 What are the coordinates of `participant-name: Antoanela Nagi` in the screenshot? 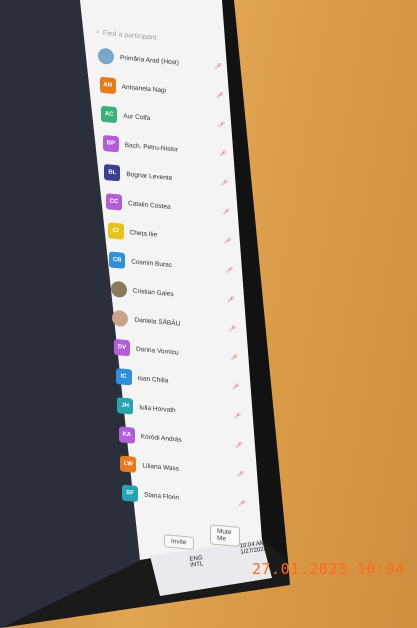 It's located at (144, 88).